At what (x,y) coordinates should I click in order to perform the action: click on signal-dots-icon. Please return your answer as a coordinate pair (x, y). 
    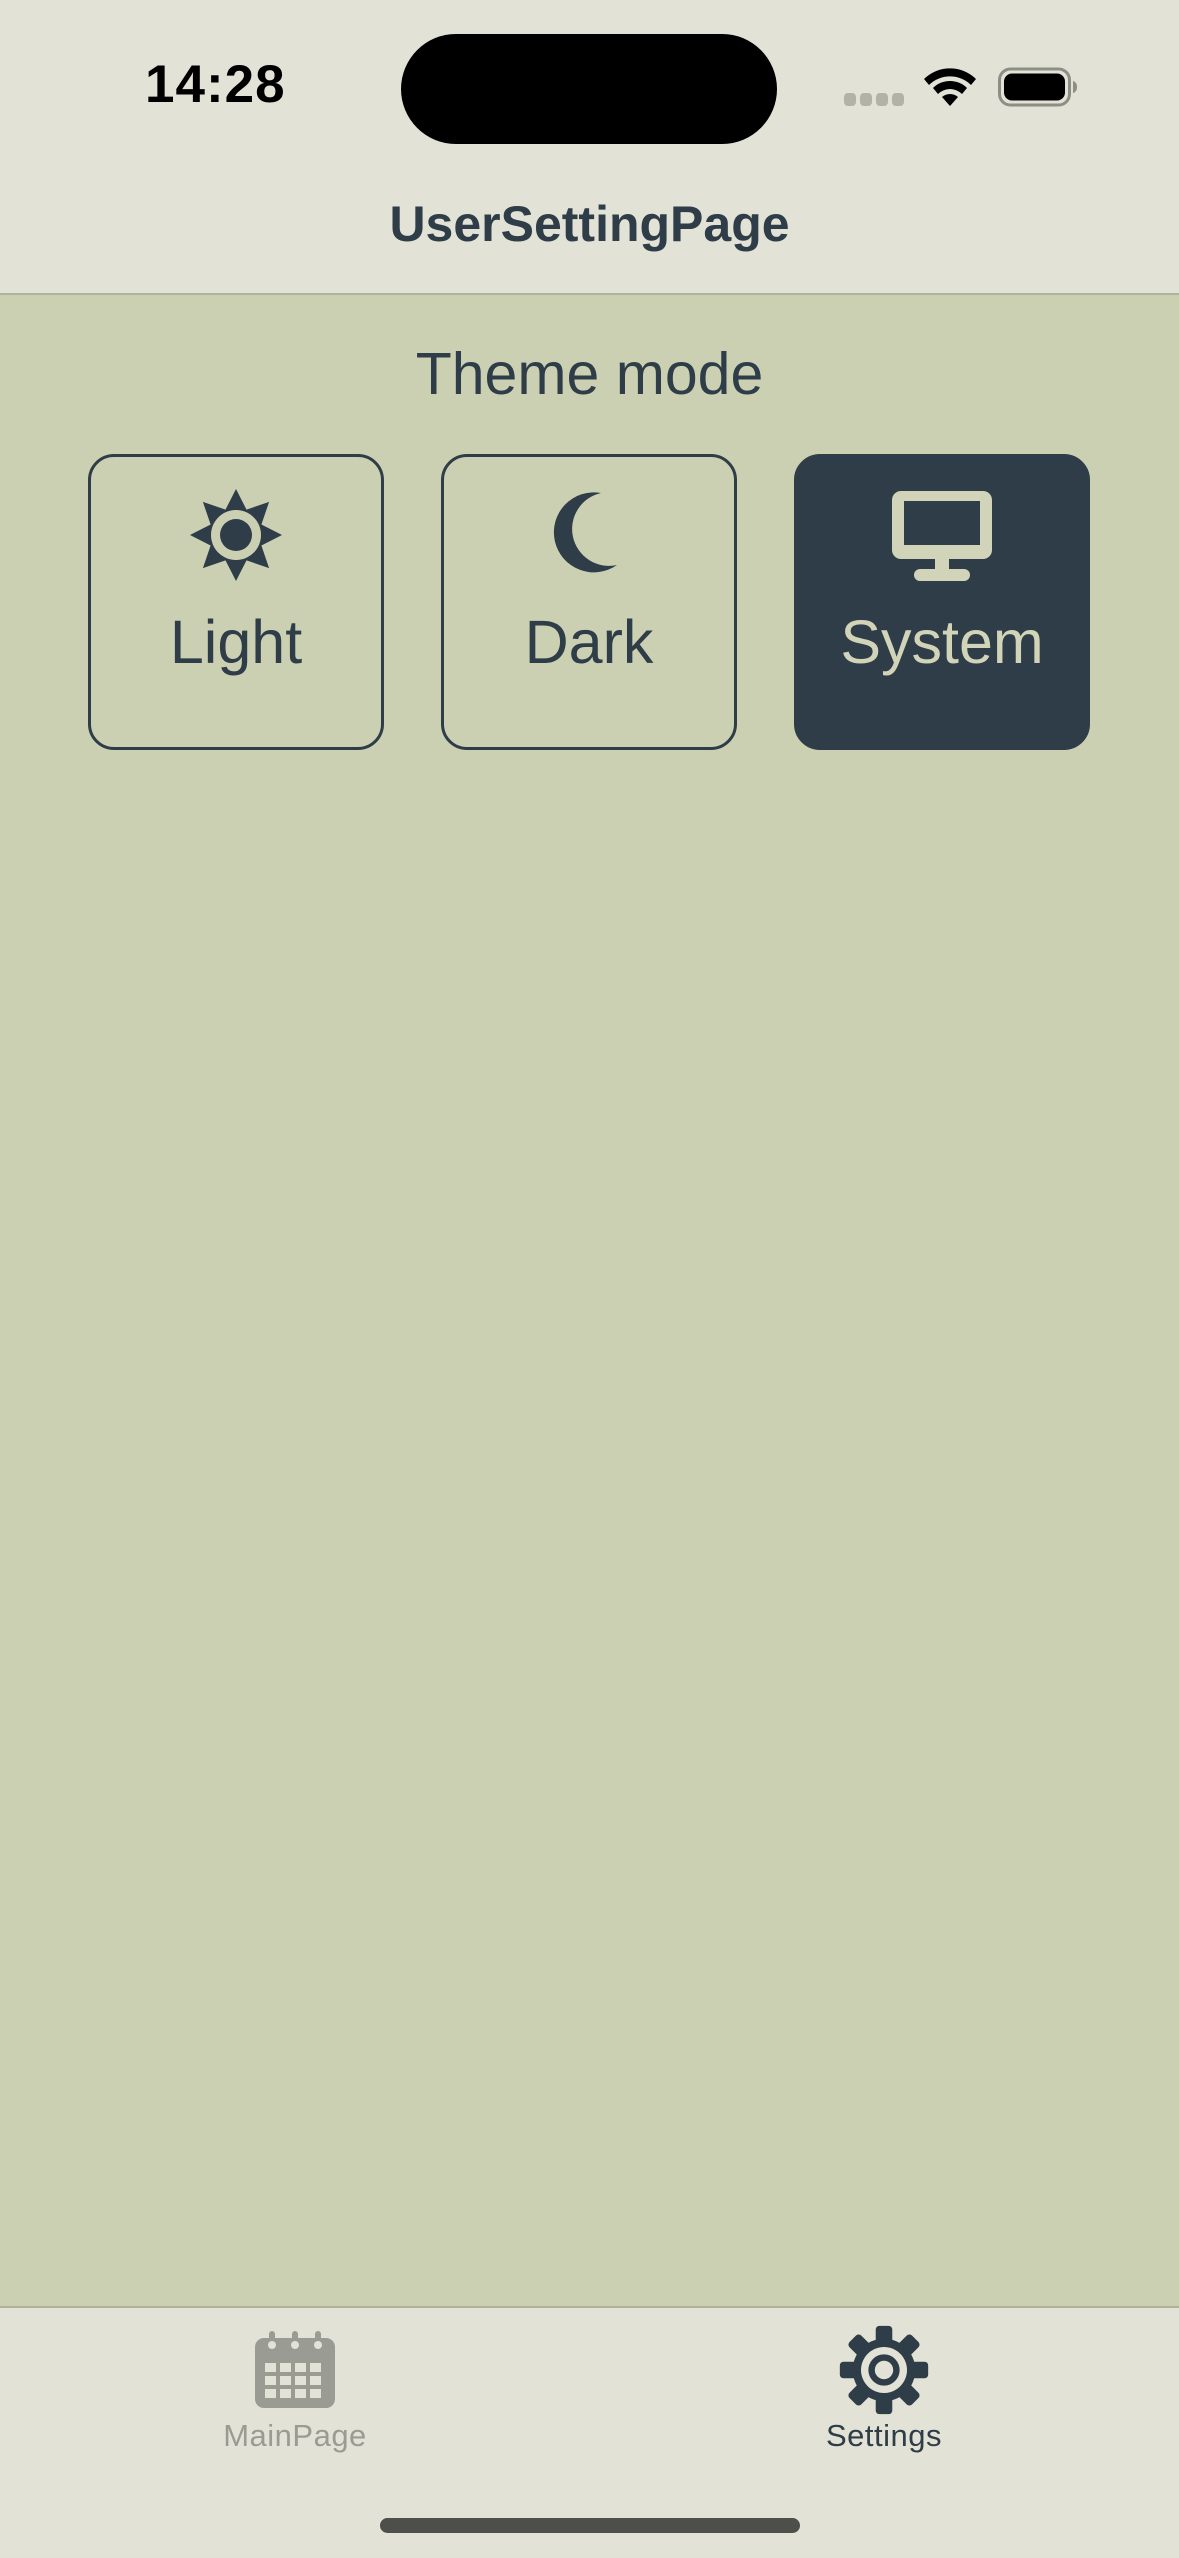
    Looking at the image, I should click on (875, 100).